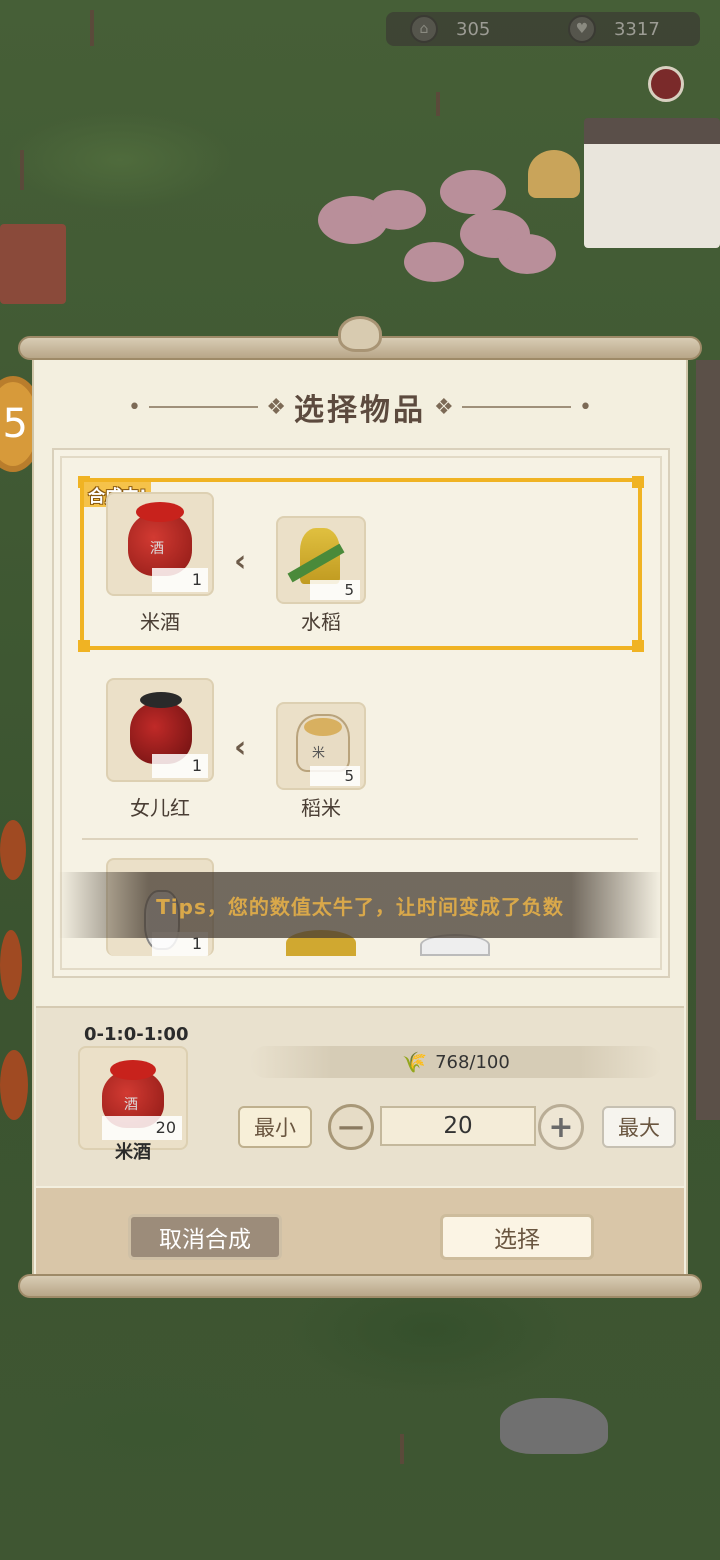  I want to click on quantity-input: 20, so click(458, 1126).